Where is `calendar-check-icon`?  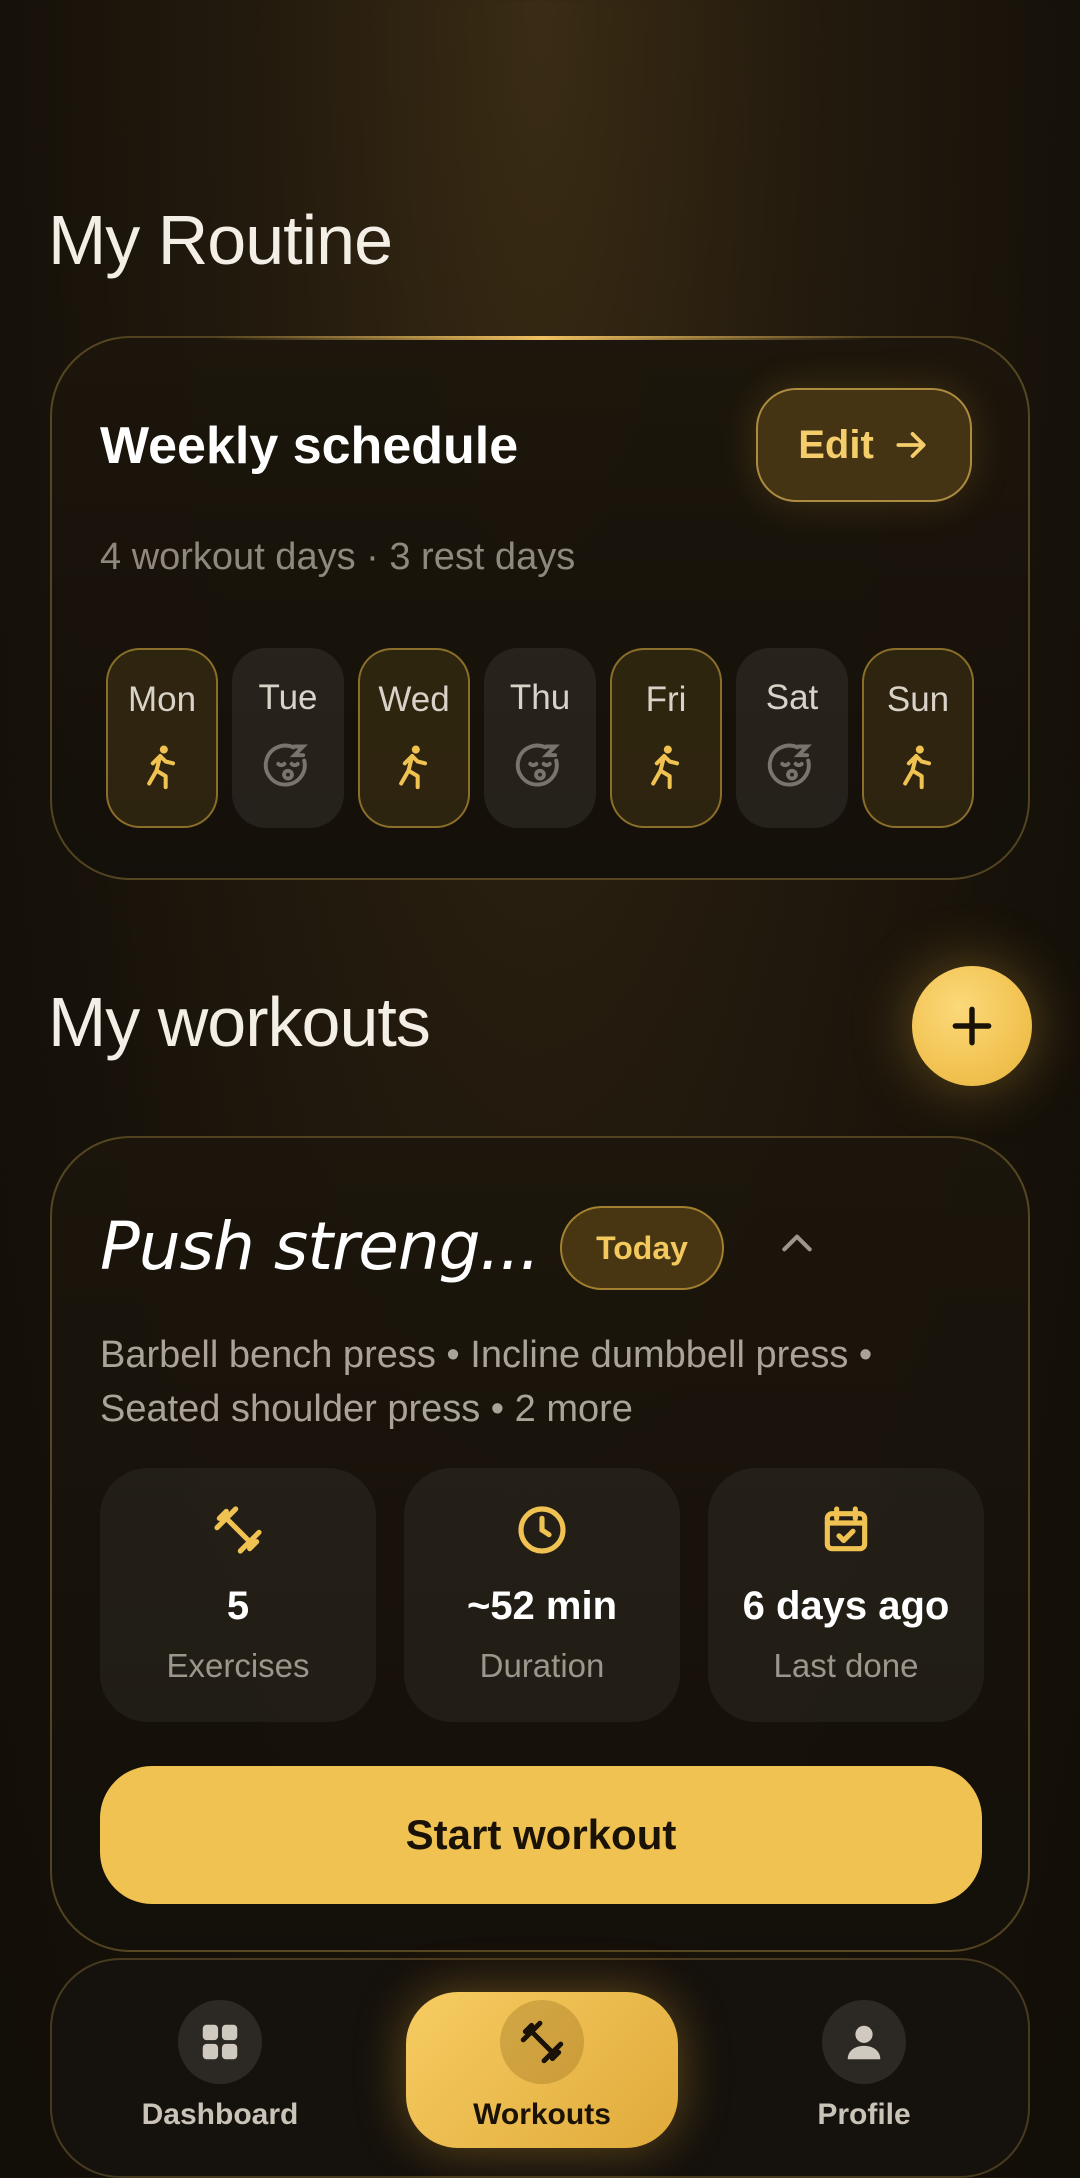 calendar-check-icon is located at coordinates (846, 1529).